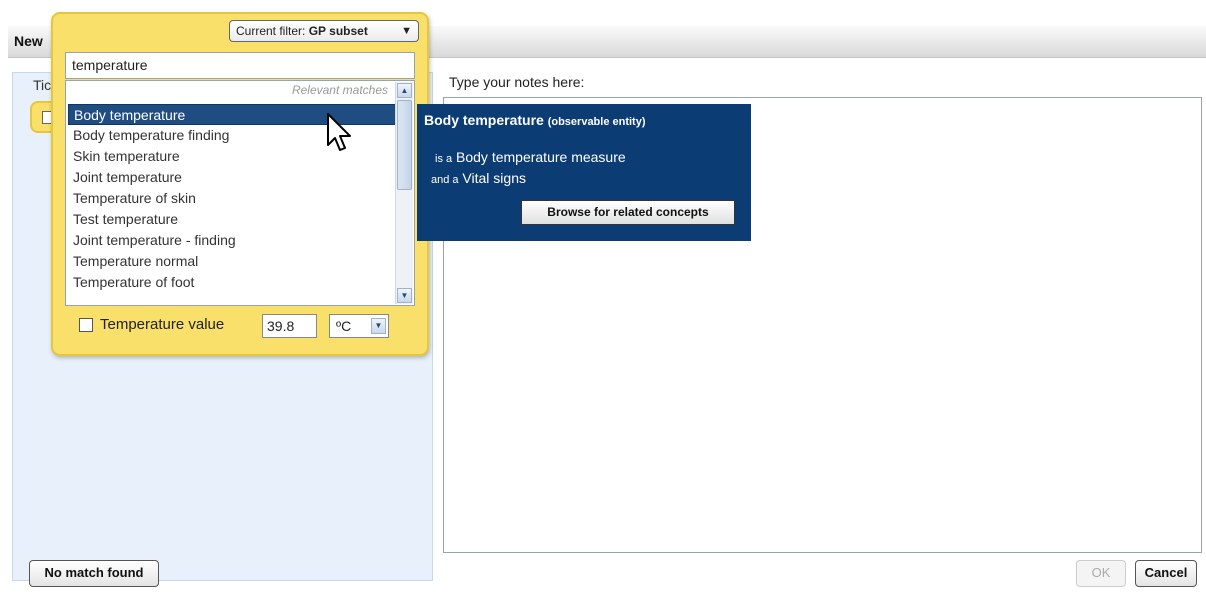 This screenshot has width=1206, height=602. What do you see at coordinates (162, 324) in the screenshot?
I see `temperature-value-label: Temperature value` at bounding box center [162, 324].